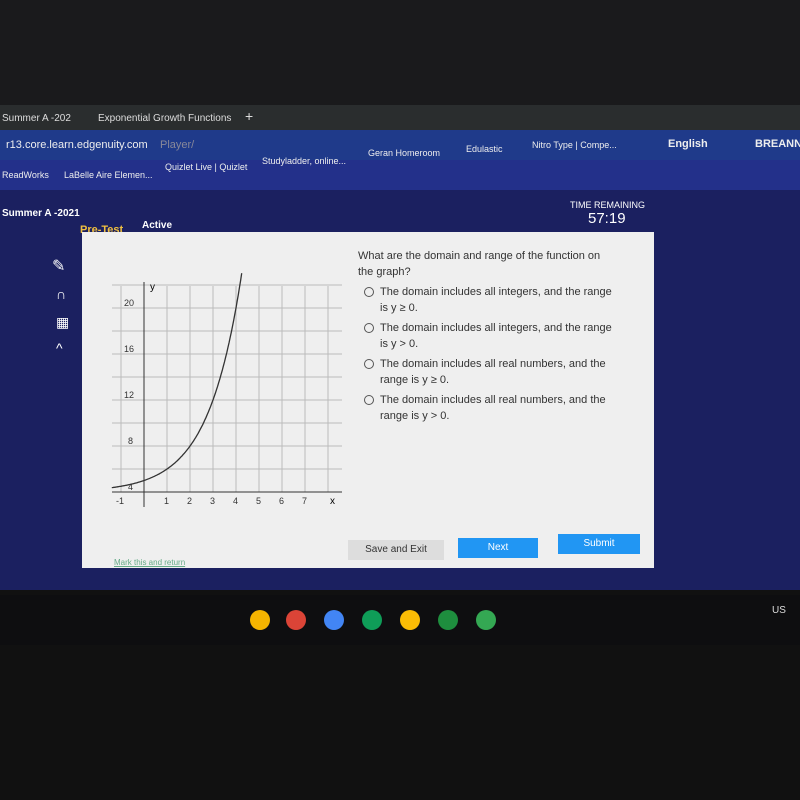 The height and width of the screenshot is (800, 800). I want to click on screen-bezel, so click(400, 55).